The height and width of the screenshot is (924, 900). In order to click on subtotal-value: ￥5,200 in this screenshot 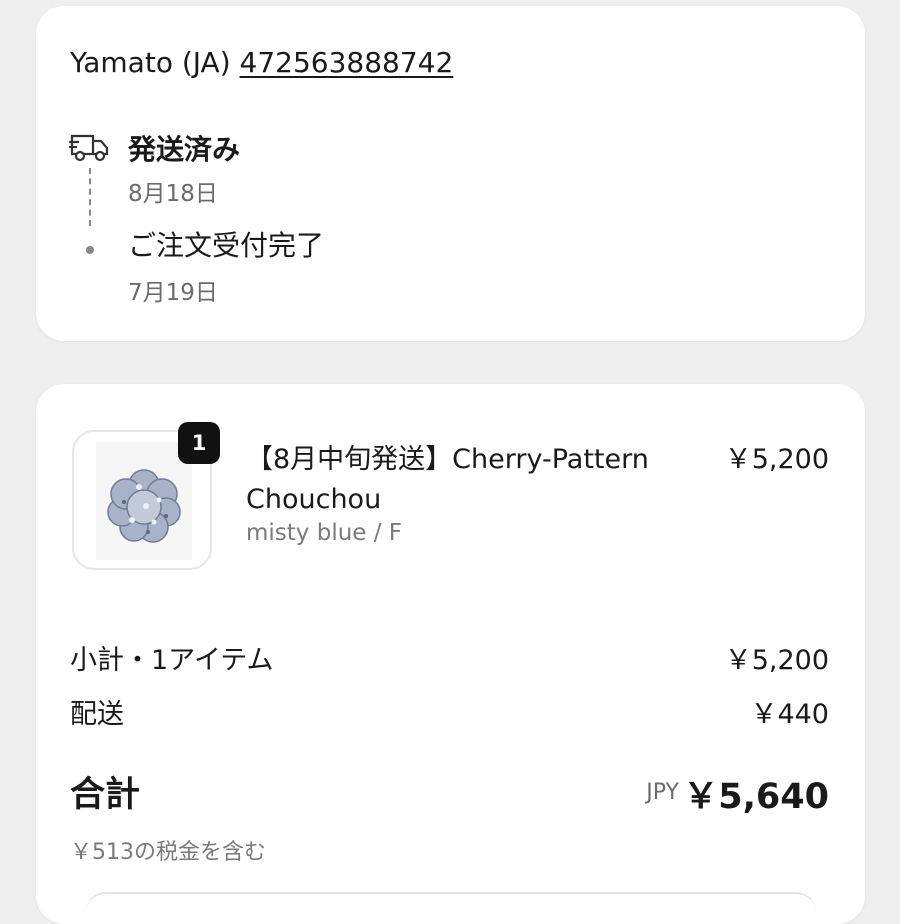, I will do `click(776, 660)`.